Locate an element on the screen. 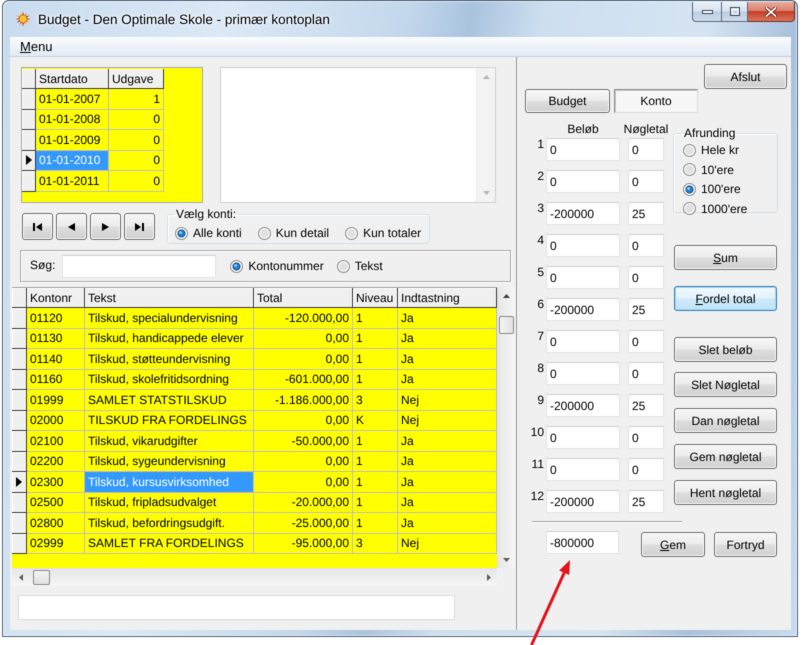 Image resolution: width=805 pixels, height=645 pixels. tab: Konto is located at coordinates (656, 101).